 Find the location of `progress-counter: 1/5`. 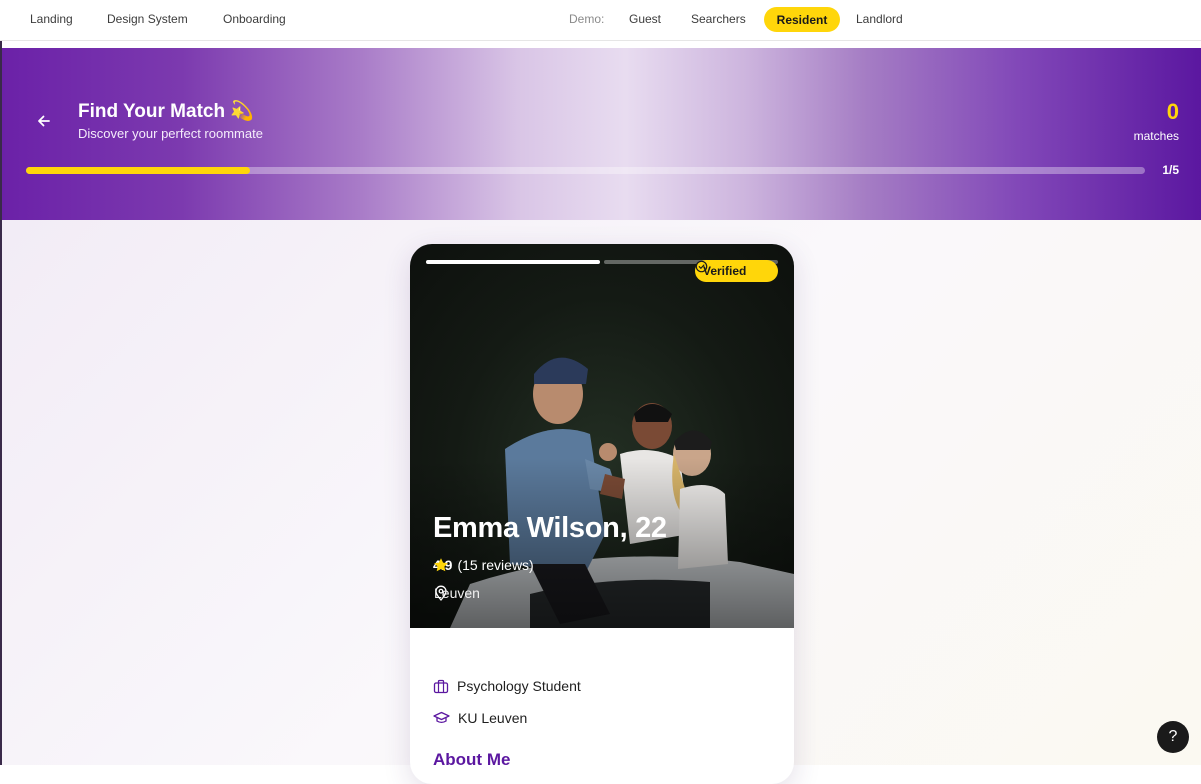

progress-counter: 1/5 is located at coordinates (1170, 170).